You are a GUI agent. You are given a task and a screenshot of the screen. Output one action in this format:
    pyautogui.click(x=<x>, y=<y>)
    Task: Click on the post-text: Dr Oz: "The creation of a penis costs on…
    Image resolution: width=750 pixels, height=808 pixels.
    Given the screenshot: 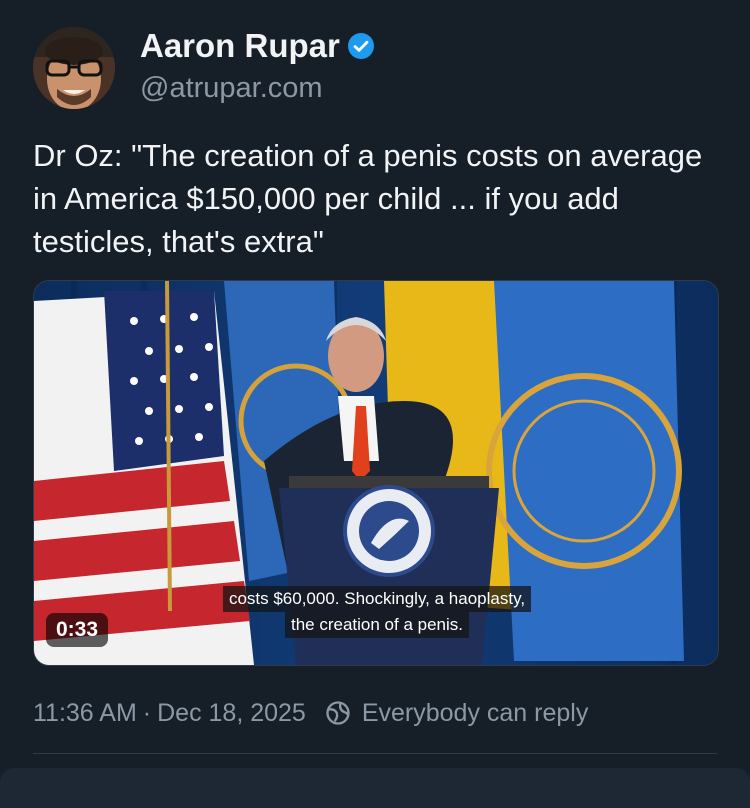 What is the action you would take?
    pyautogui.click(x=368, y=198)
    